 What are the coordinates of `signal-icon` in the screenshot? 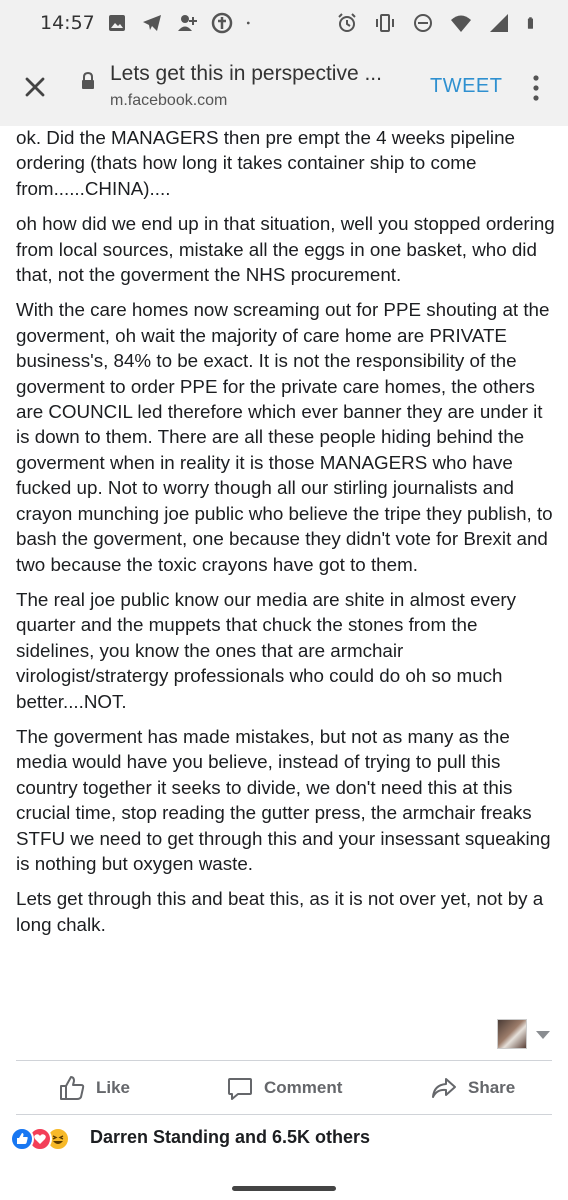 It's located at (499, 23).